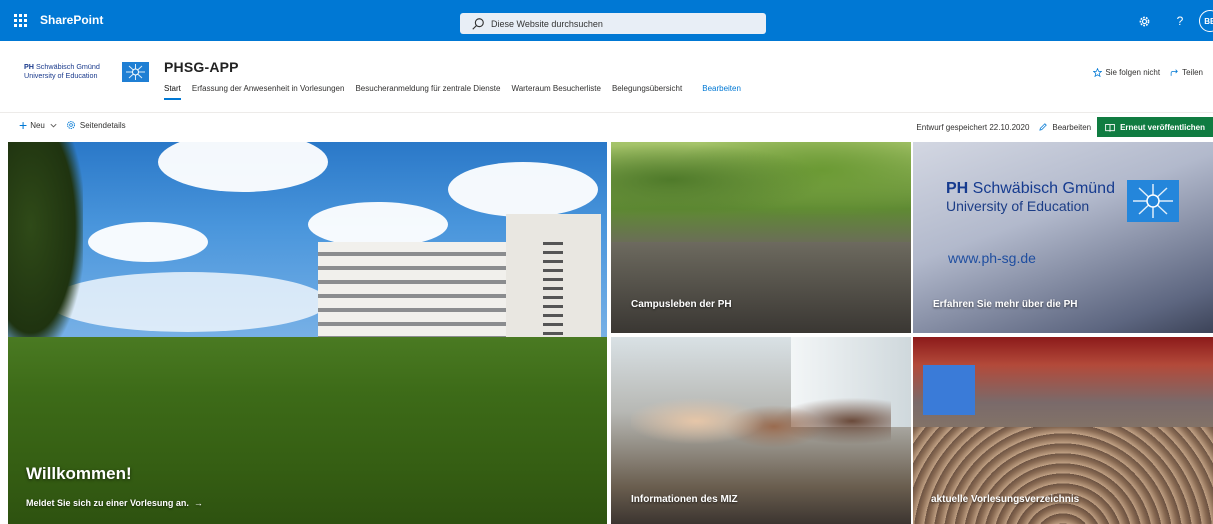 Image resolution: width=1213 pixels, height=524 pixels. What do you see at coordinates (761, 287) in the screenshot?
I see `campus-photo-plaza` at bounding box center [761, 287].